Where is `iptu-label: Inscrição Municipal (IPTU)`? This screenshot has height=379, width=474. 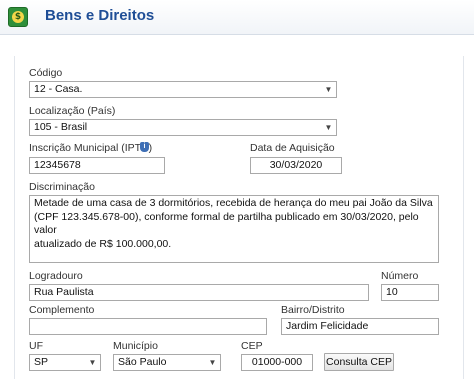
iptu-label: Inscrição Municipal (IPTU) is located at coordinates (91, 148).